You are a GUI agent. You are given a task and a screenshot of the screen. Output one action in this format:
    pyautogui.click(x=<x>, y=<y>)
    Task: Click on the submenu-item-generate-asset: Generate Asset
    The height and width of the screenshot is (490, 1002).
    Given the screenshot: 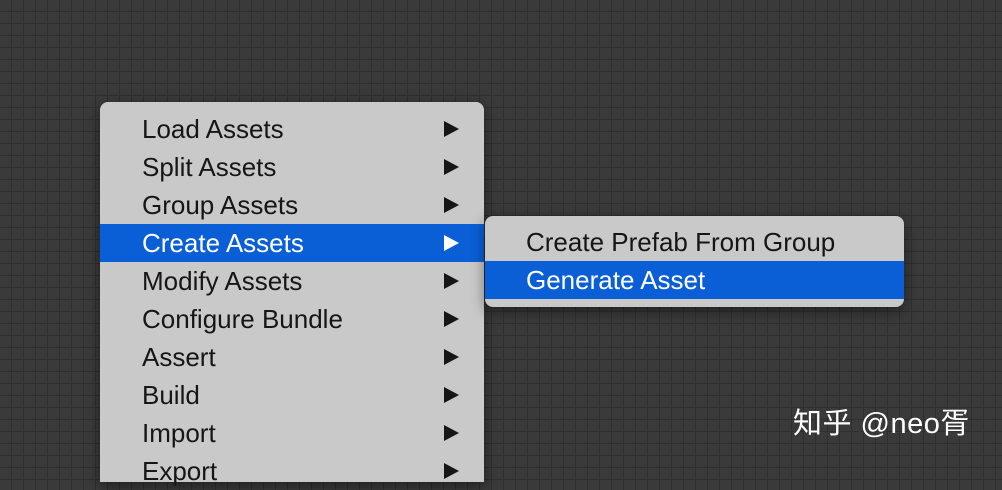 What is the action you would take?
    pyautogui.click(x=694, y=280)
    